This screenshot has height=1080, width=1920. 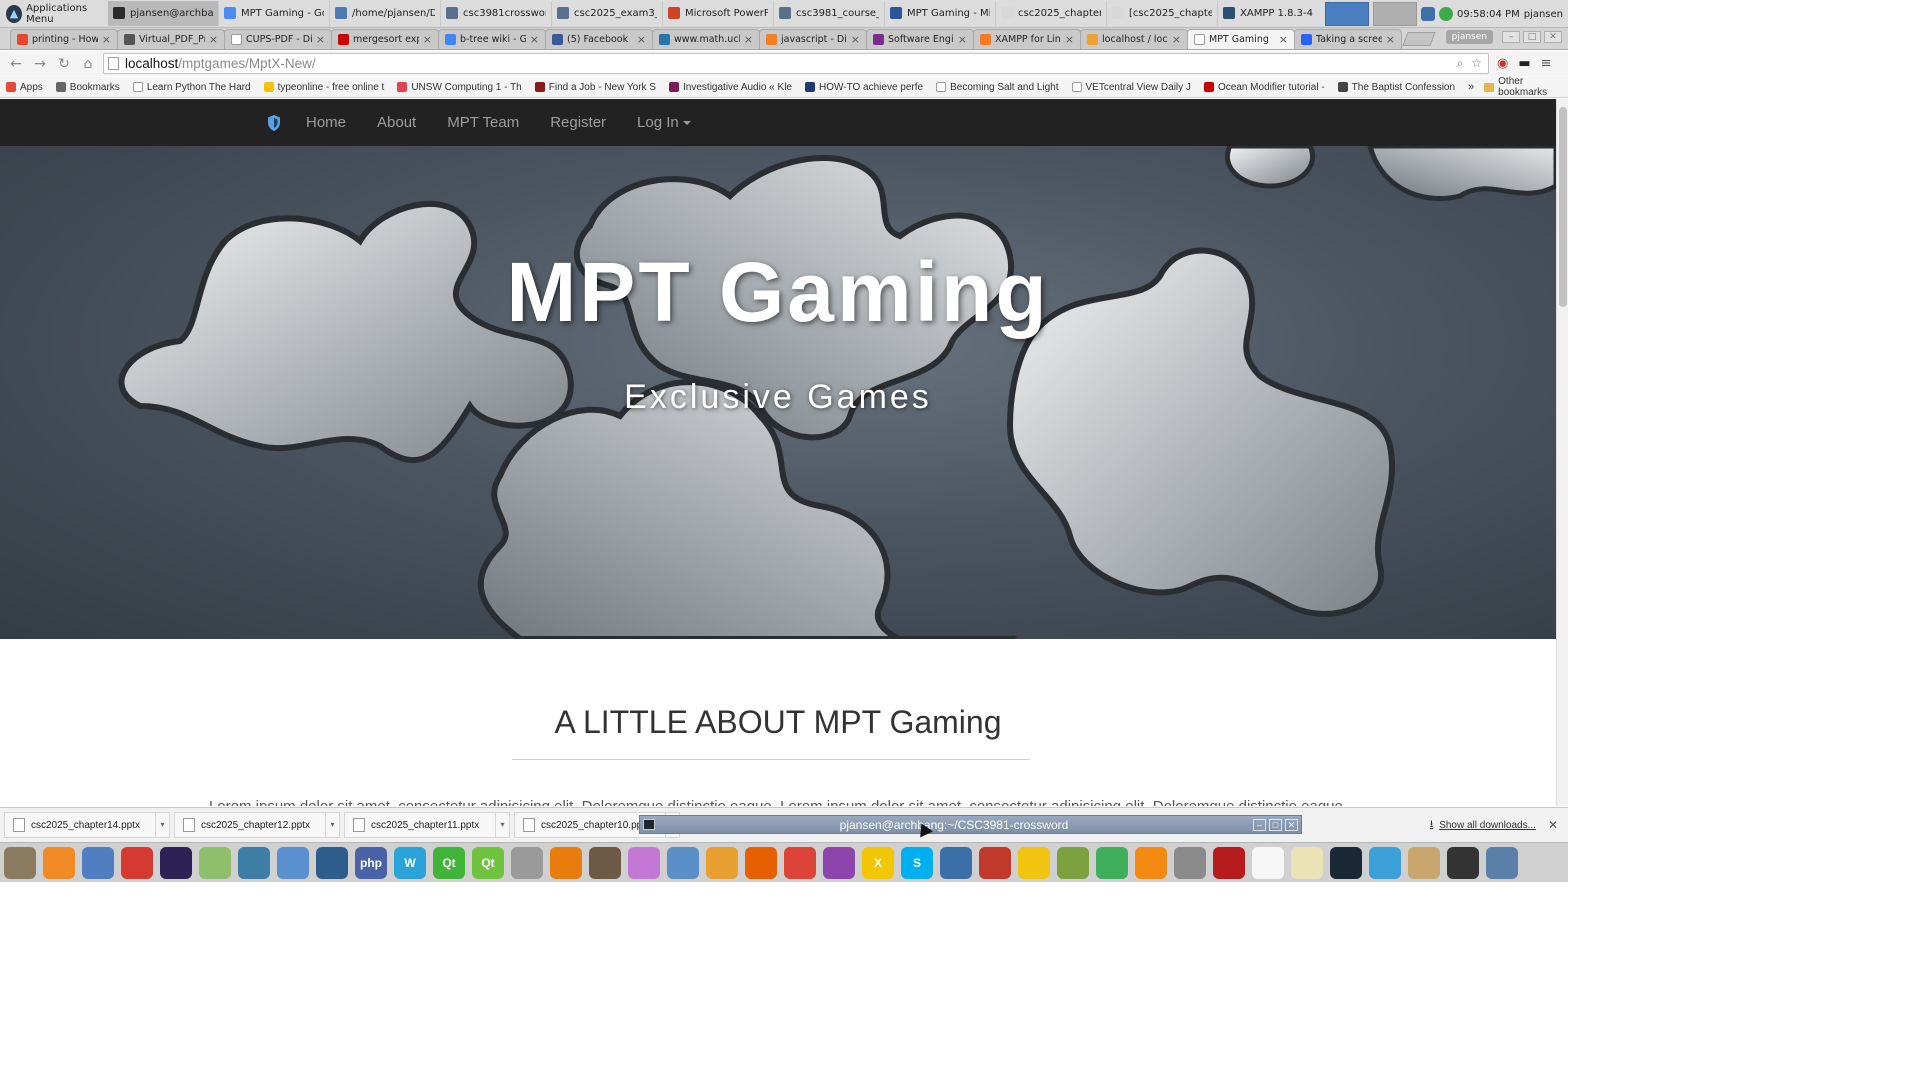 What do you see at coordinates (1488, 14) in the screenshot?
I see `clock: 09:58:04 PM` at bounding box center [1488, 14].